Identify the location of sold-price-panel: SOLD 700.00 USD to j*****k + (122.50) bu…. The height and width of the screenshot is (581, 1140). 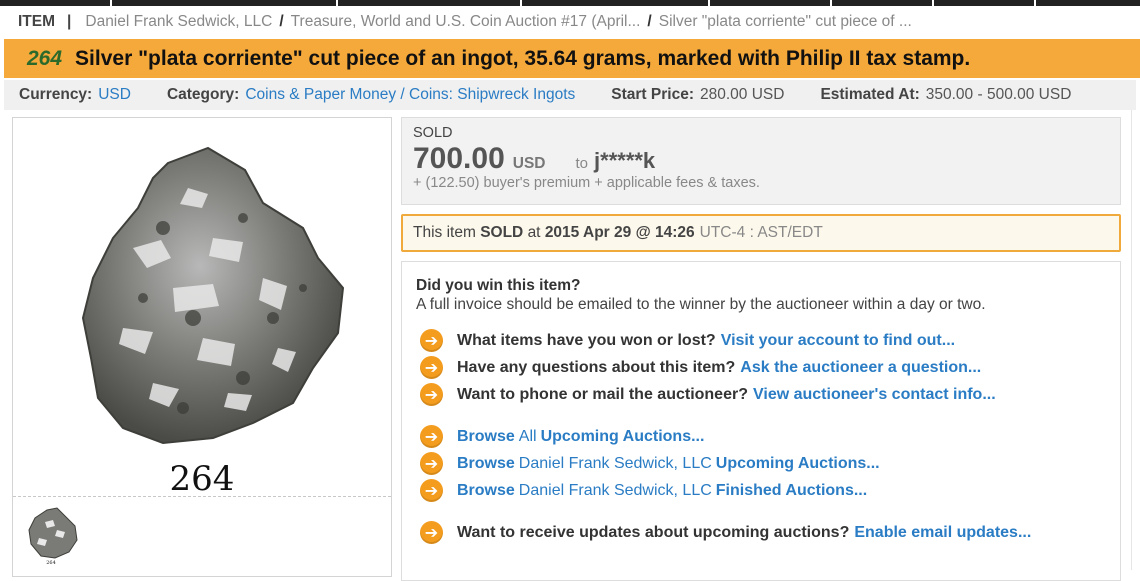
(761, 161).